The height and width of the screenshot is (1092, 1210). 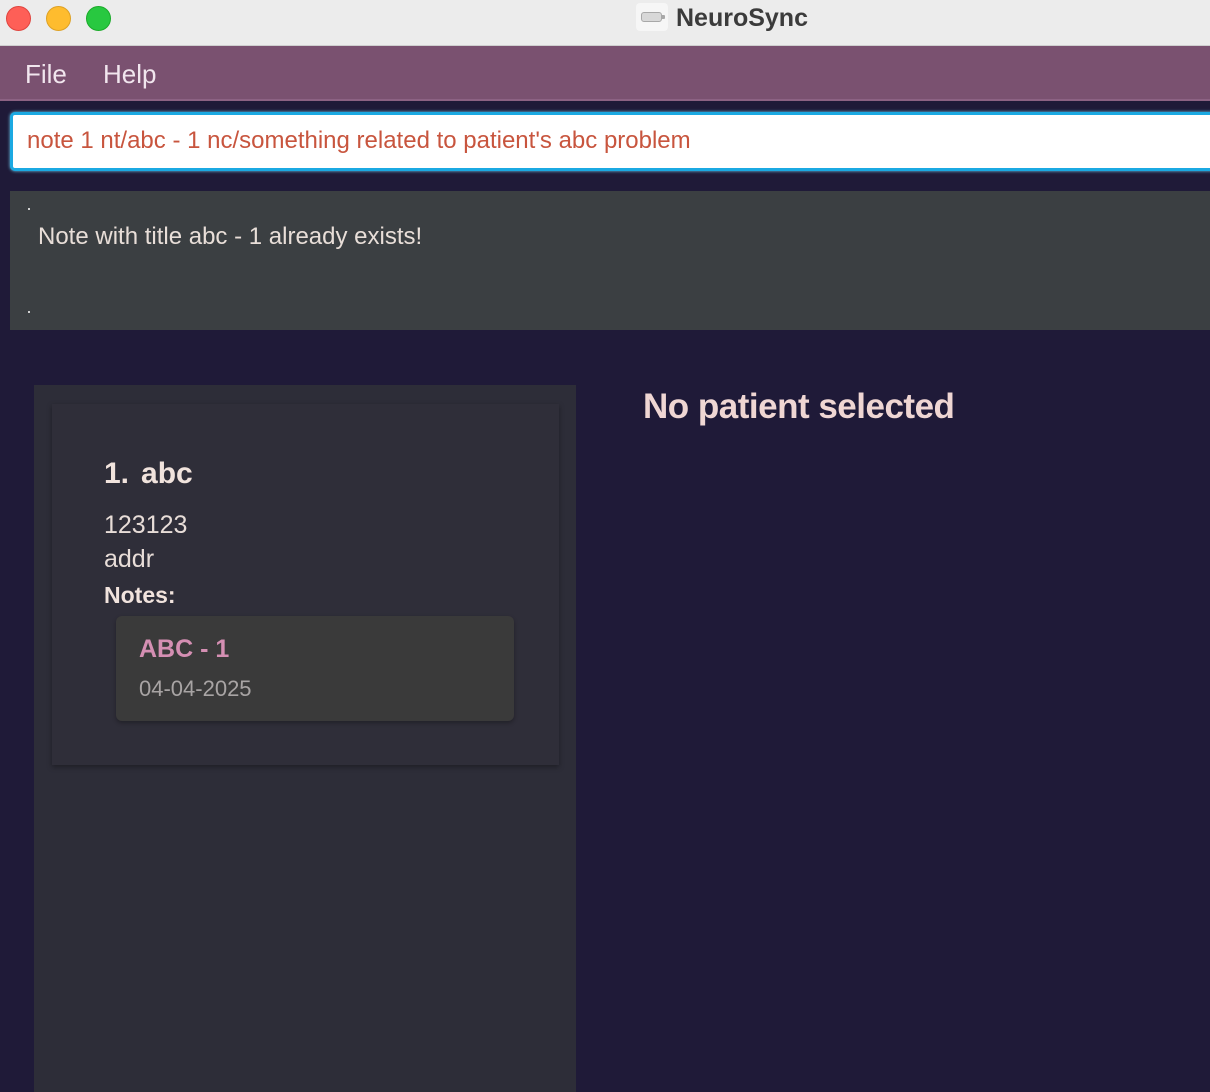 I want to click on command-input, so click(x=617, y=141).